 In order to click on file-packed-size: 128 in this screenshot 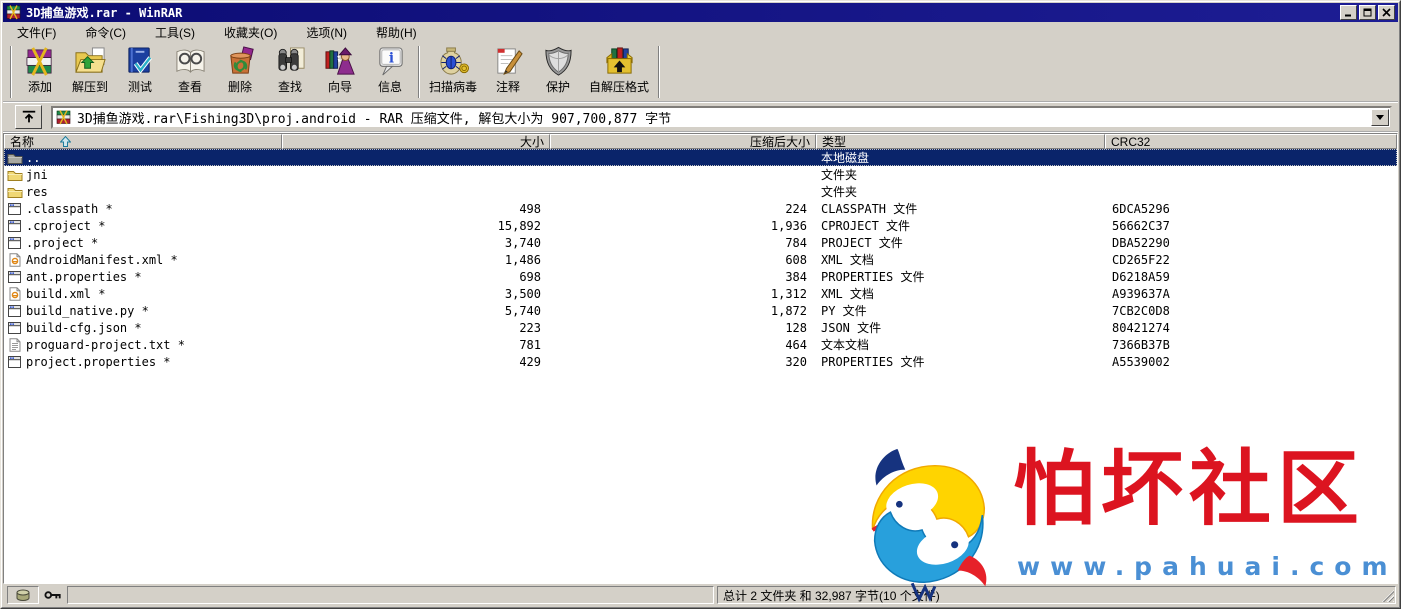, I will do `click(796, 327)`.